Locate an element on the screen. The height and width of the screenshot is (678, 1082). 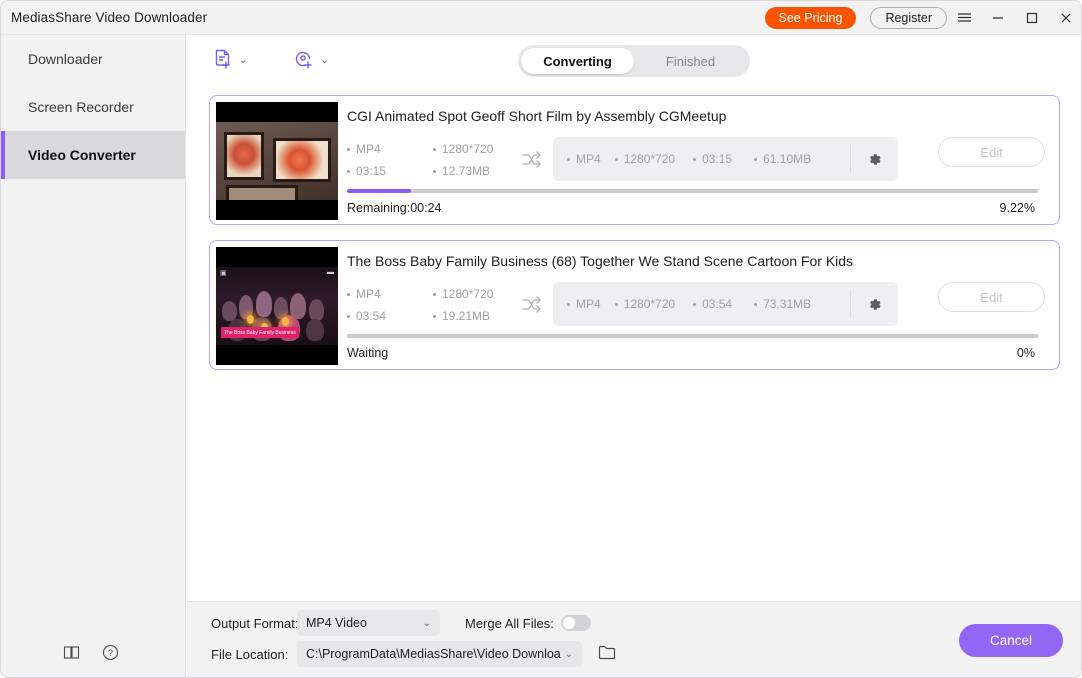
source-duration-value: 03:54 is located at coordinates (371, 316).